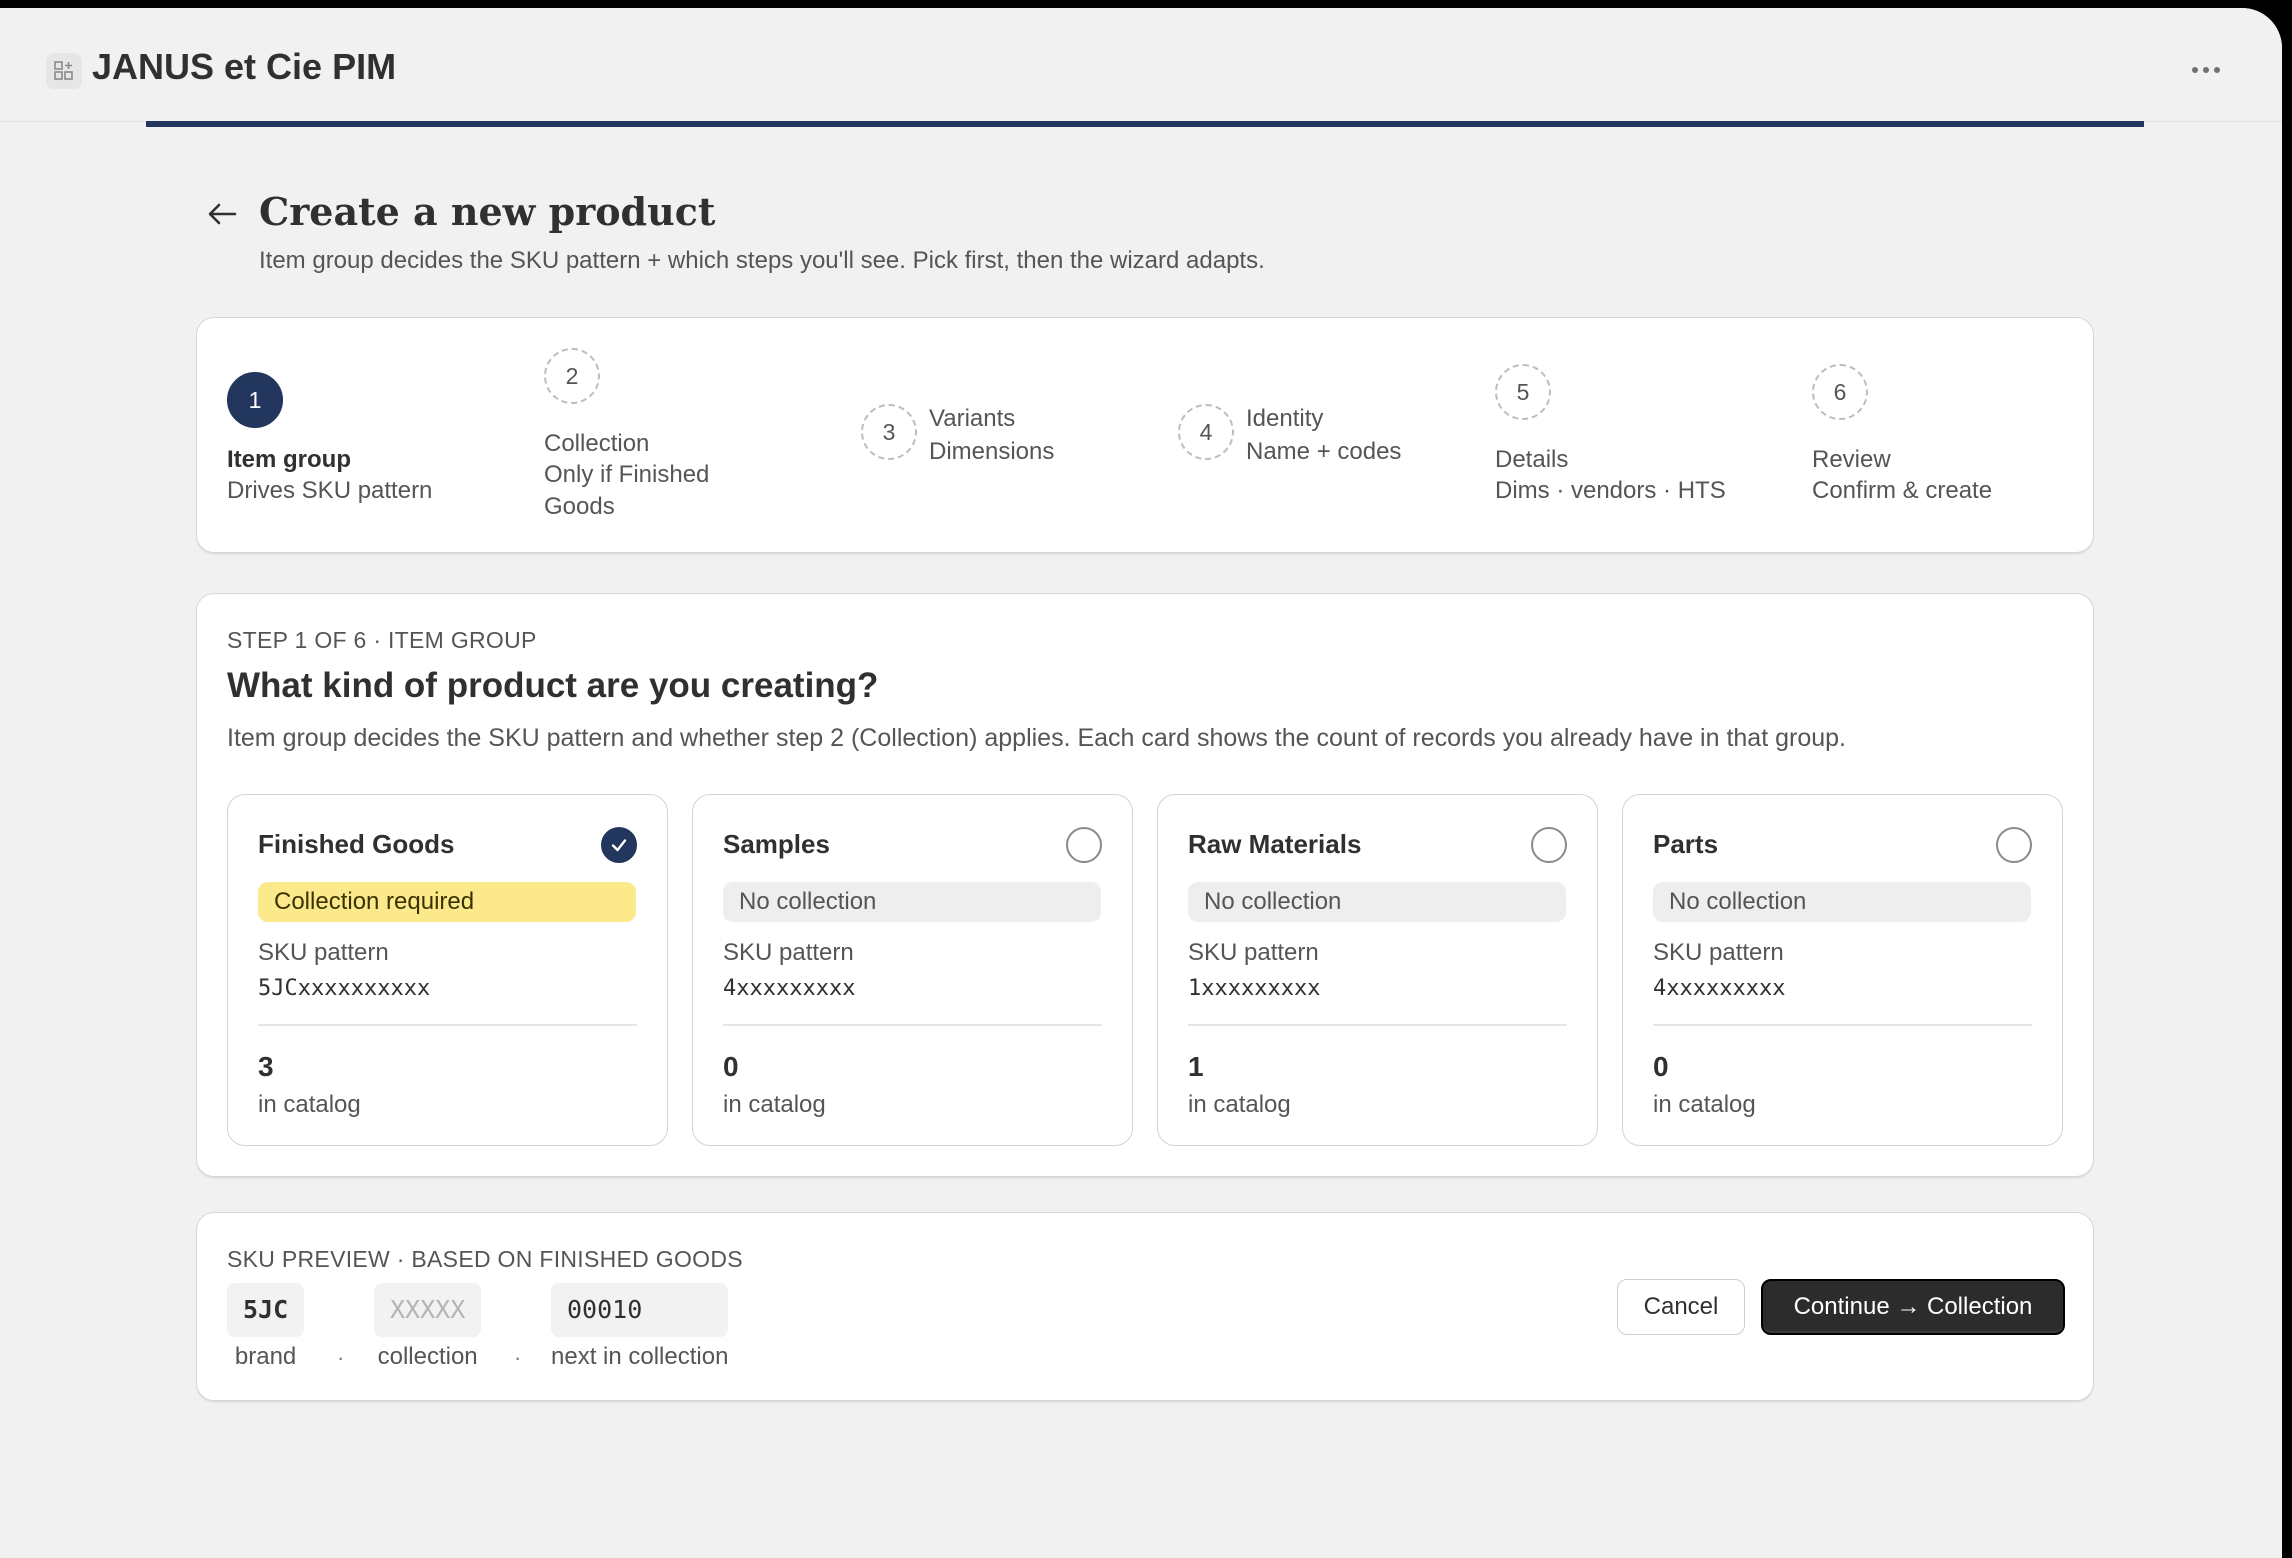 The image size is (2292, 1558). What do you see at coordinates (1851, 459) in the screenshot?
I see `step-label: Review` at bounding box center [1851, 459].